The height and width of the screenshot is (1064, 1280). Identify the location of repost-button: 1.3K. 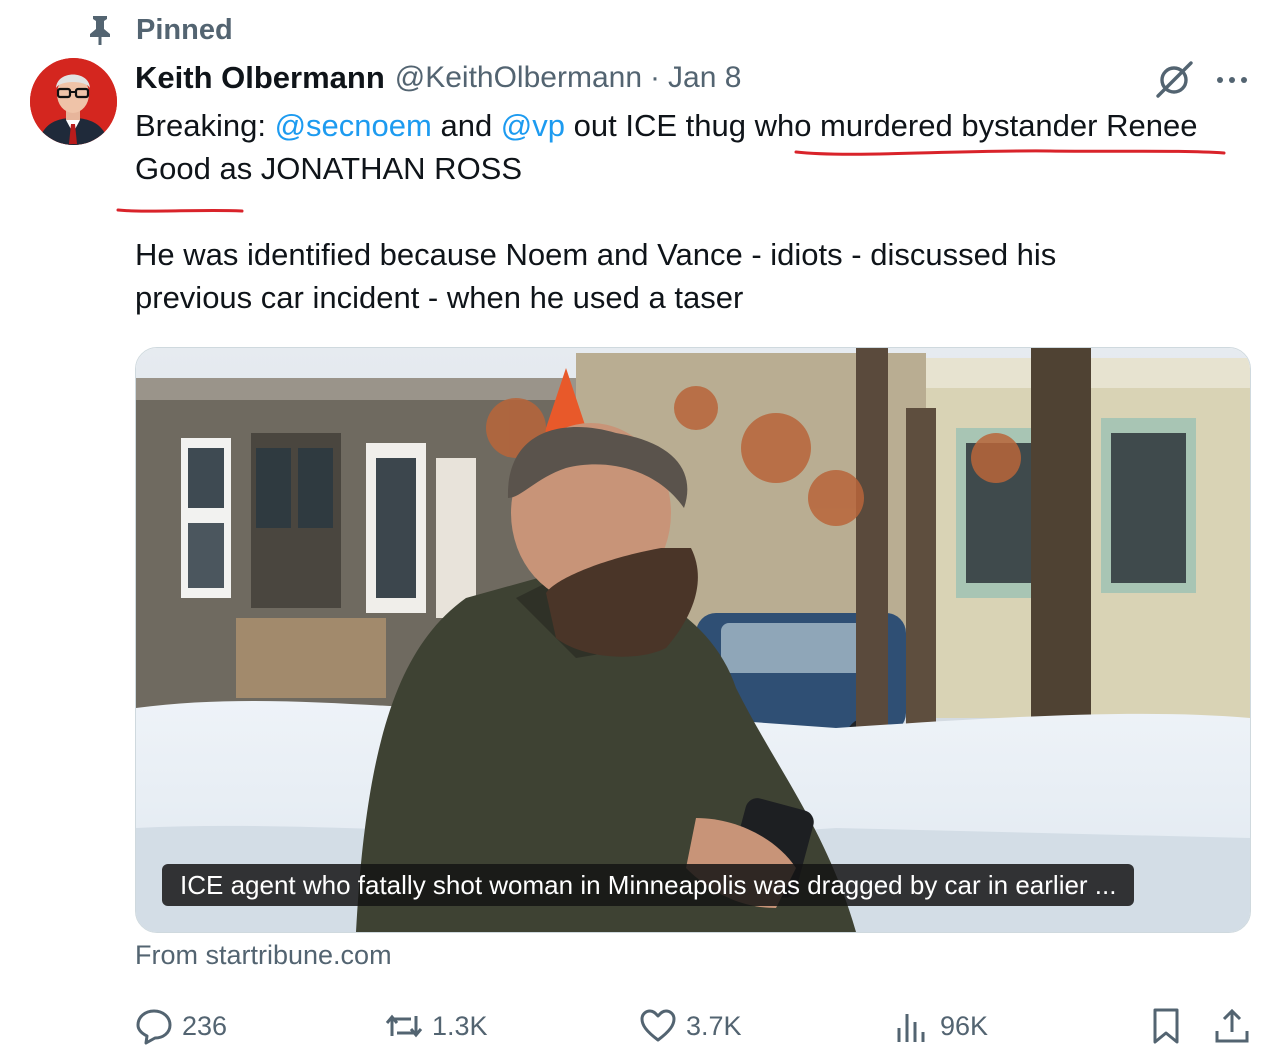
(436, 1026).